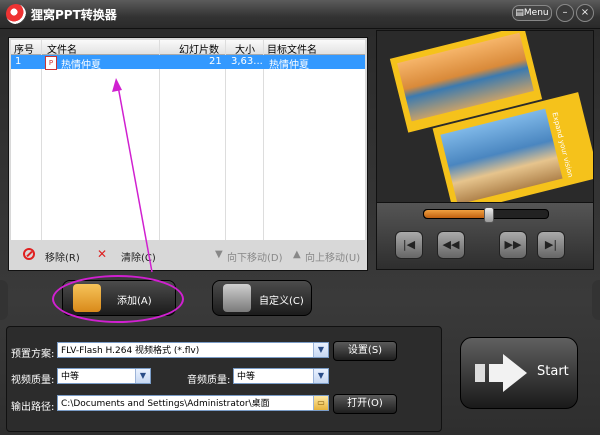 The width and height of the screenshot is (600, 435). I want to click on preset-label: 预置方案:, so click(33, 354).